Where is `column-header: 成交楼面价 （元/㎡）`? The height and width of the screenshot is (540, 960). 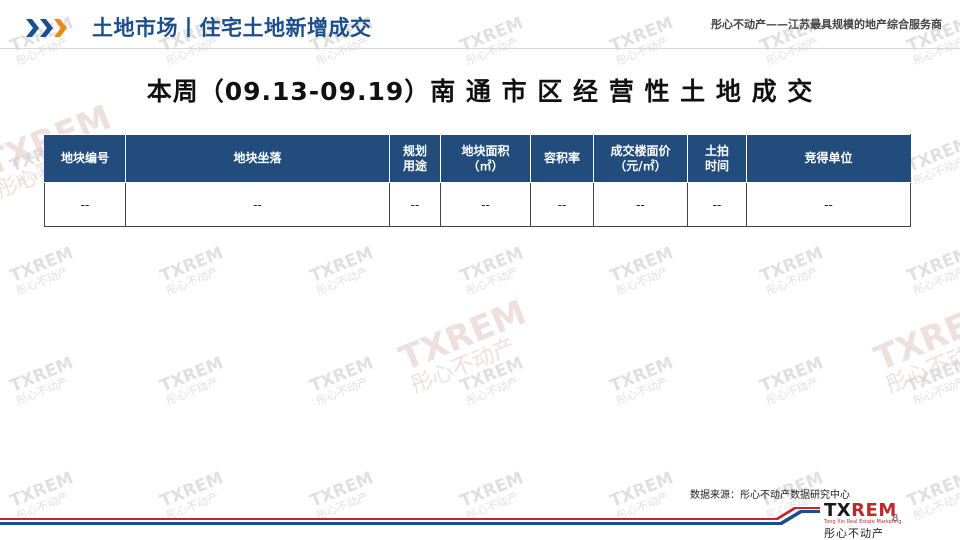 column-header: 成交楼面价 （元/㎡） is located at coordinates (640, 158).